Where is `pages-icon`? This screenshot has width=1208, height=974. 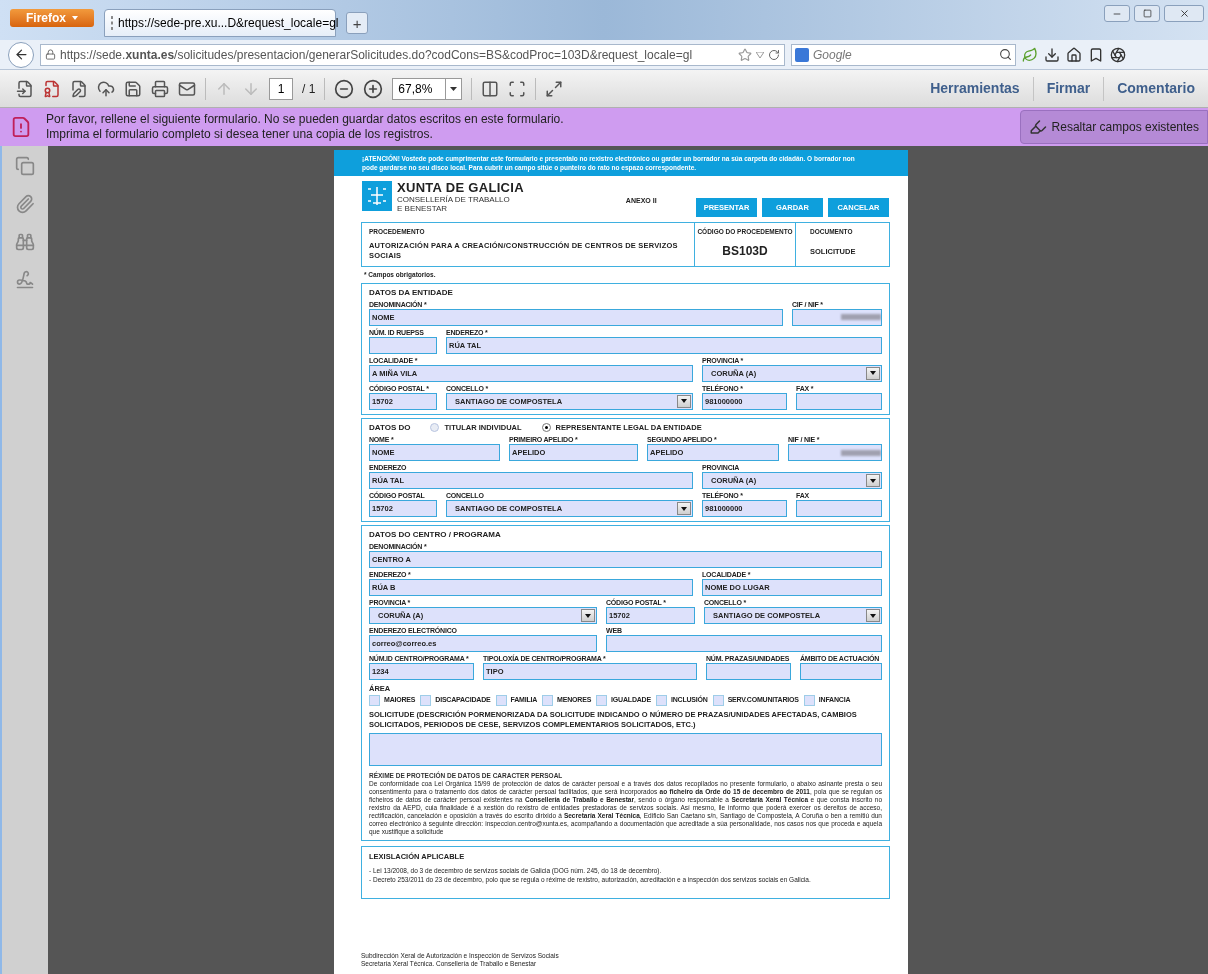 pages-icon is located at coordinates (25, 166).